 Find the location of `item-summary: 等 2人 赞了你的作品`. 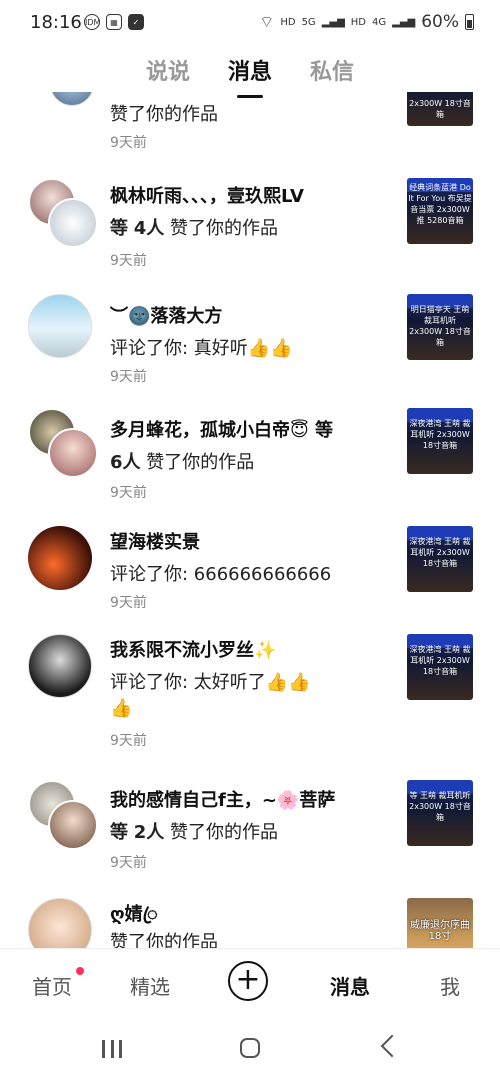

item-summary: 等 2人 赞了你的作品 is located at coordinates (194, 831).